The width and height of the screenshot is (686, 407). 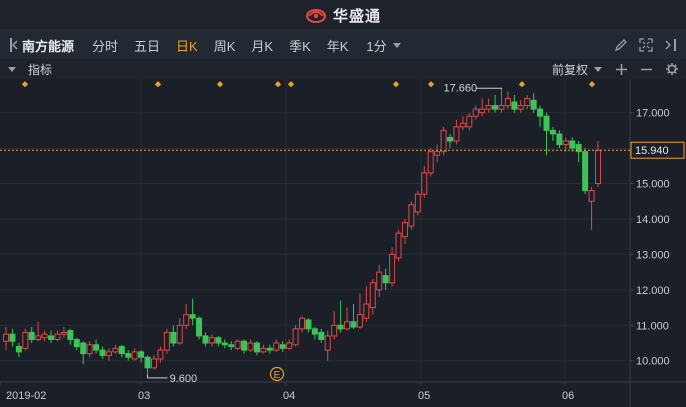 I want to click on price-adjust-select: 前复权, so click(x=577, y=69).